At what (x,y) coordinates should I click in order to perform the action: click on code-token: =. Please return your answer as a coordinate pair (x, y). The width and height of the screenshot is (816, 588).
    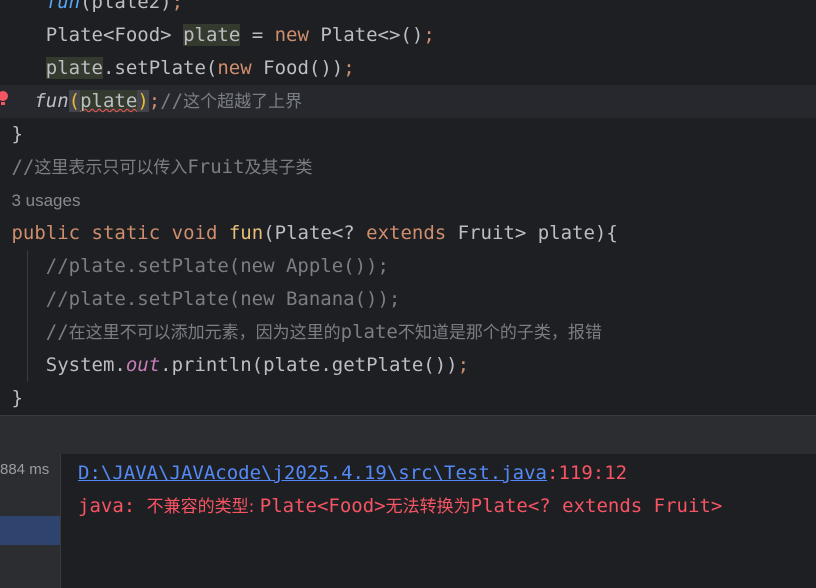
    Looking at the image, I should click on (257, 35).